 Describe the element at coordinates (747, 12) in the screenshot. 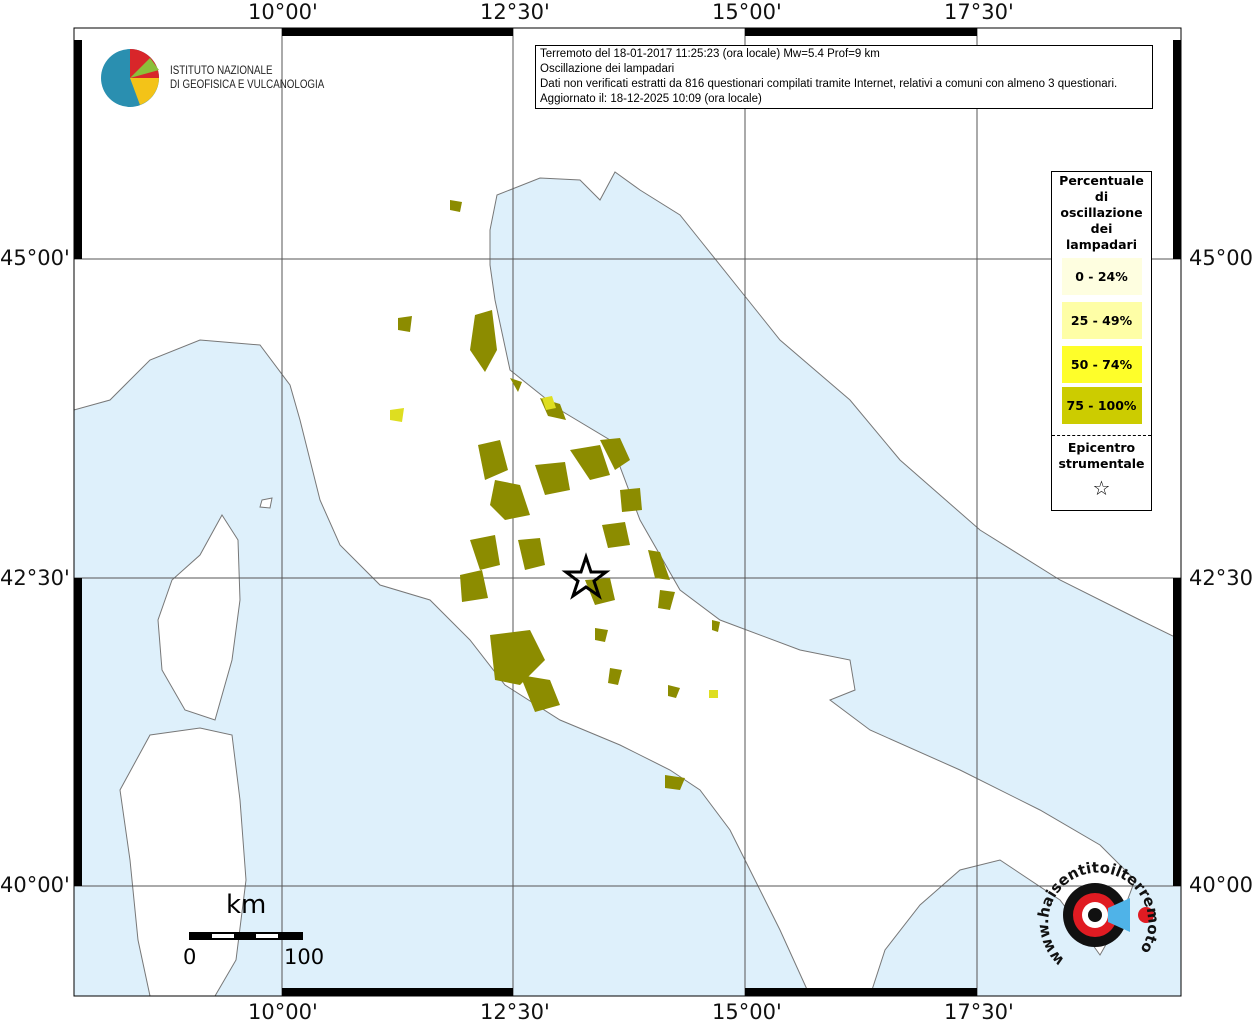

I see `lon-label-top-15: 15°00'` at that location.